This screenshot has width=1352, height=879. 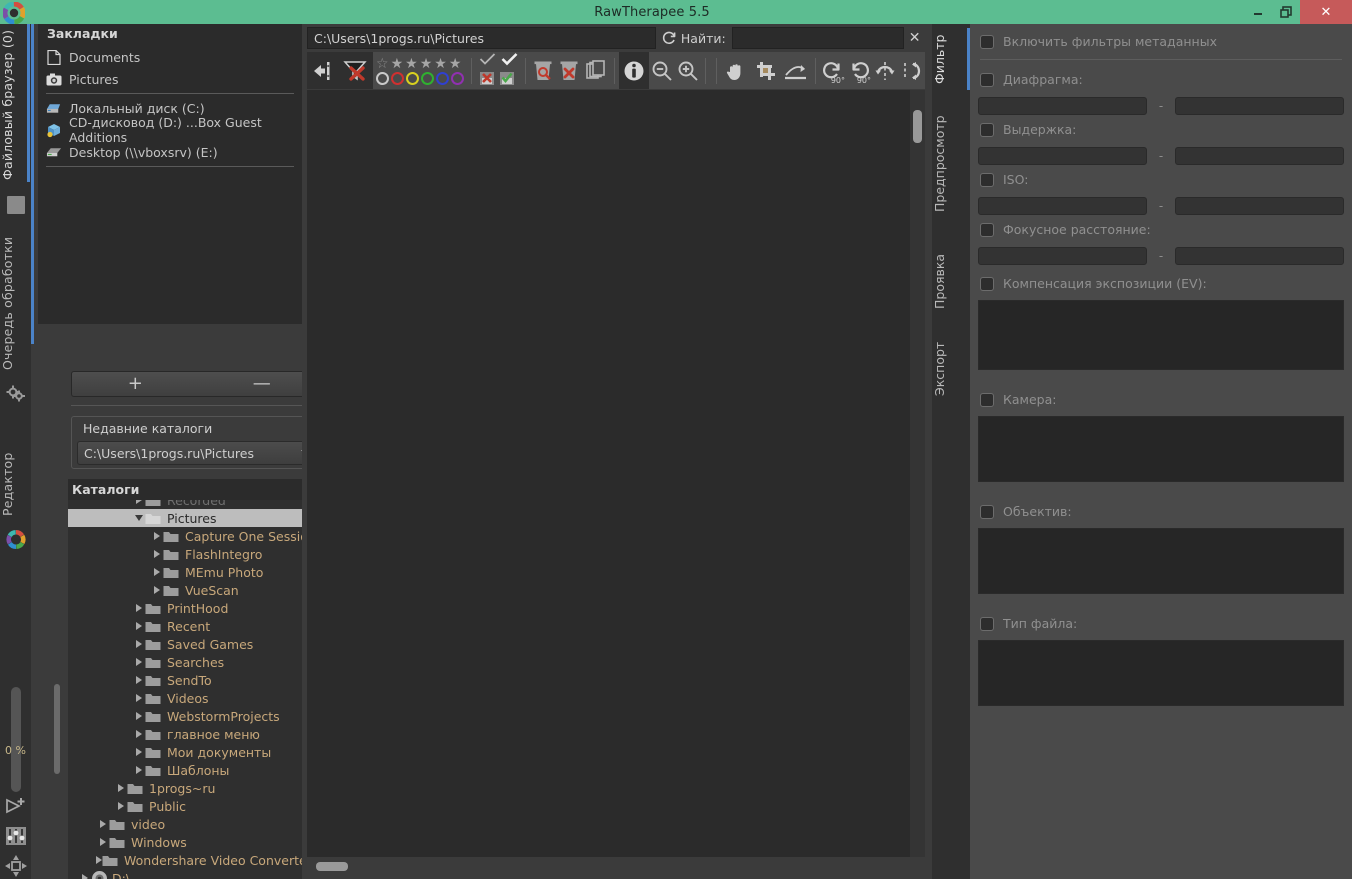 What do you see at coordinates (197, 716) in the screenshot?
I see `tree-item: WebstormProjects` at bounding box center [197, 716].